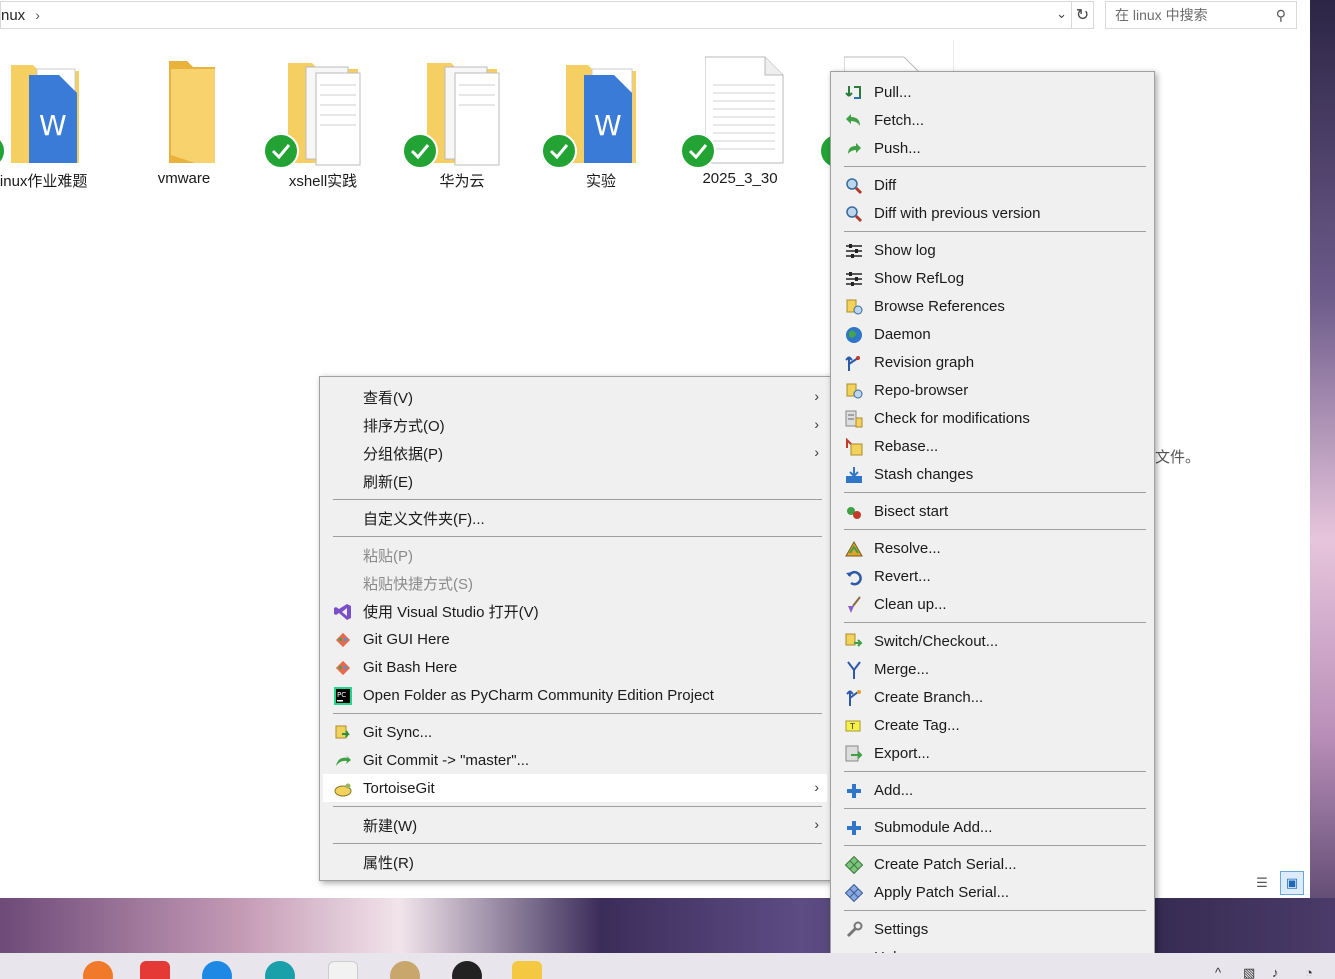  What do you see at coordinates (388, 863) in the screenshot?
I see `menu-item-label: 属性(R)` at bounding box center [388, 863].